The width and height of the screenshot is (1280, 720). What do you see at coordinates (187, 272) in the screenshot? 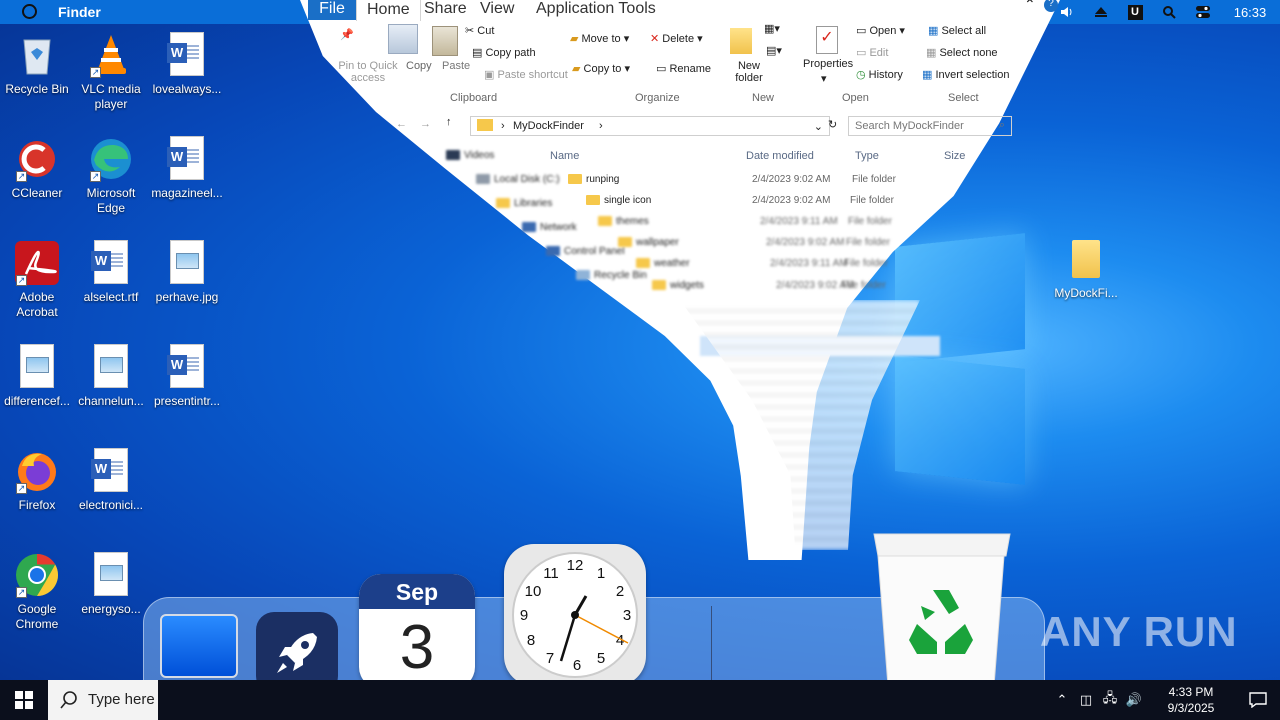
I see `desktop-icon-perhave: perhave.jpg` at bounding box center [187, 272].